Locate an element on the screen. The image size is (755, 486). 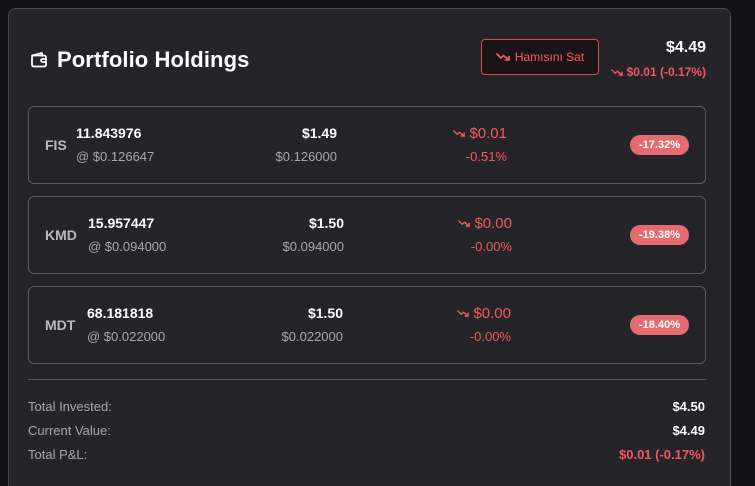
holding-change-badge: -18.40% is located at coordinates (659, 325).